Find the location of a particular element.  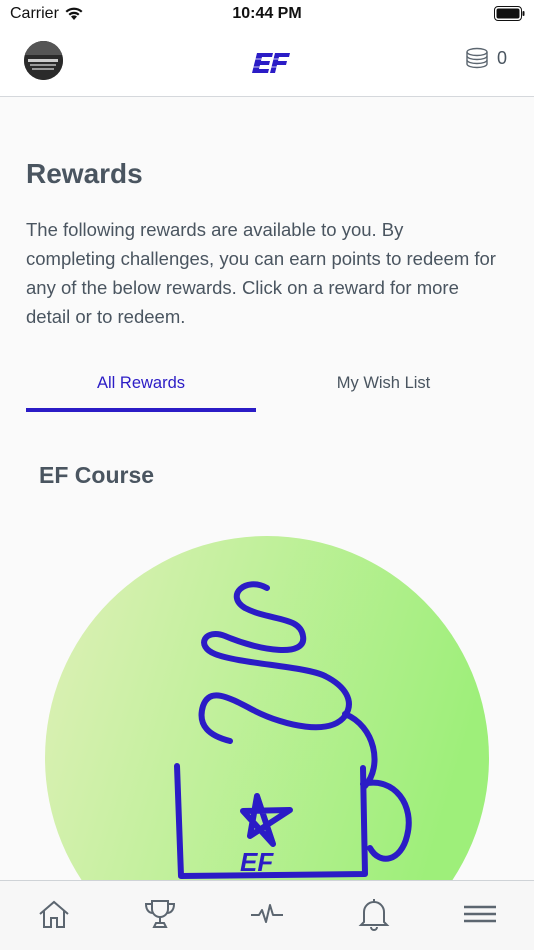

challenges-tab is located at coordinates (160, 914).